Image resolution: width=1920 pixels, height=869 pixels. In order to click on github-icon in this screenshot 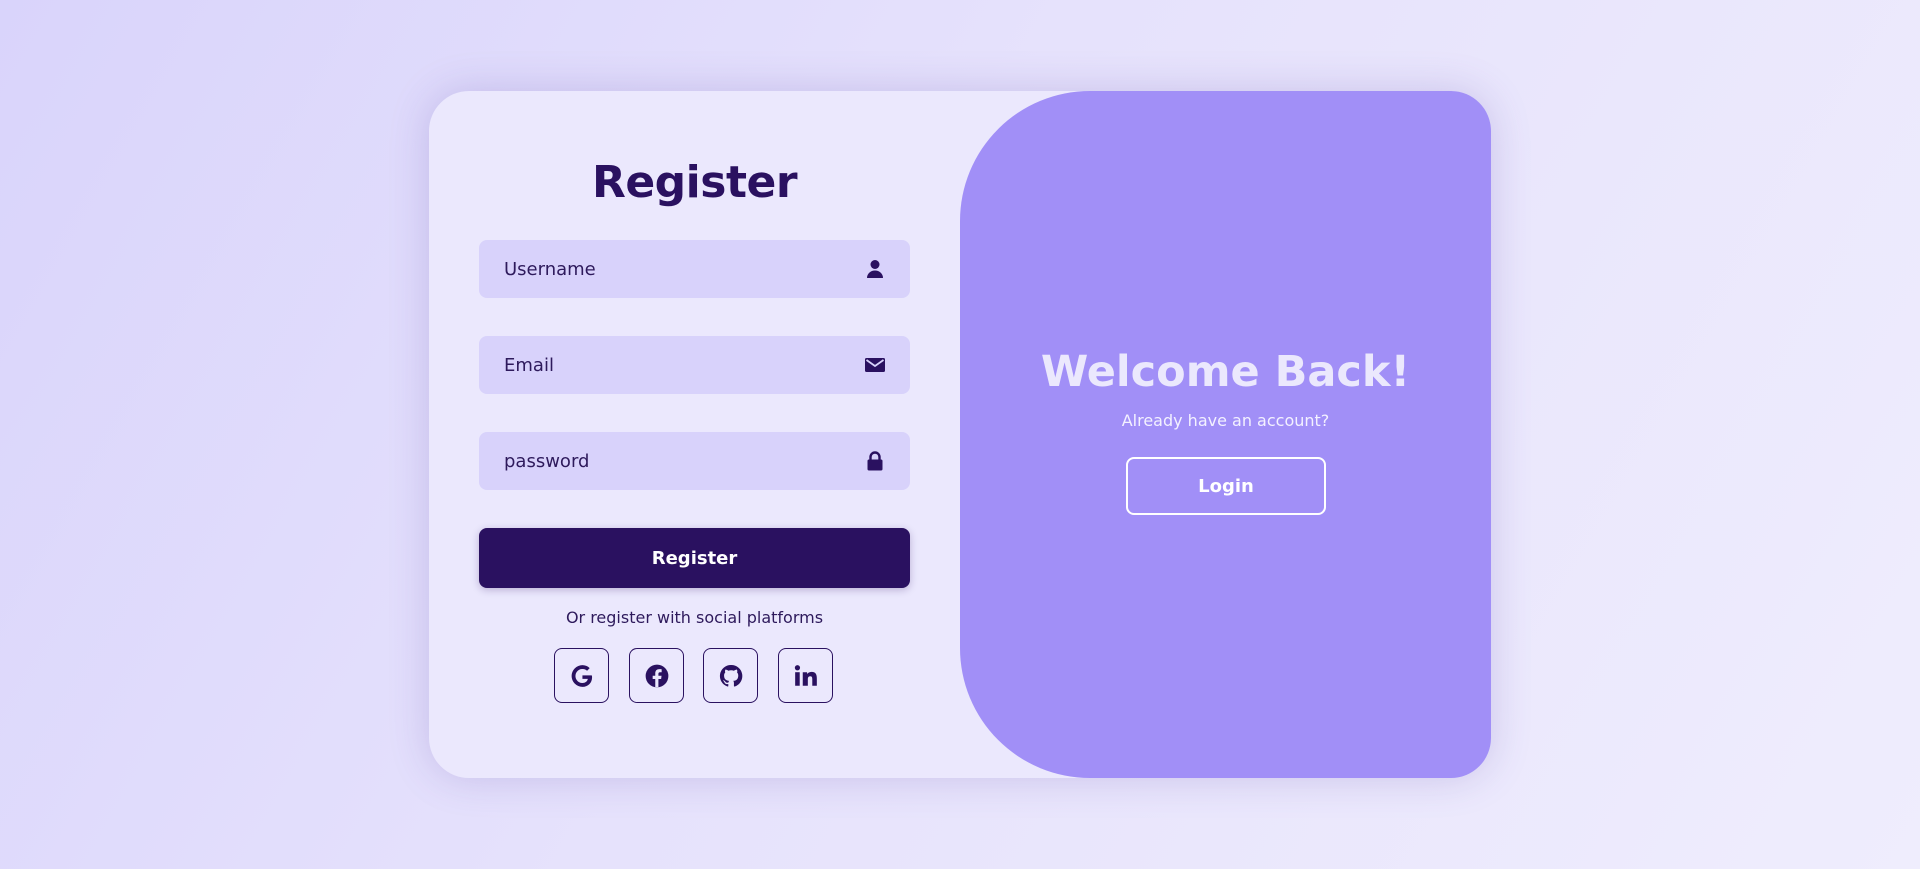, I will do `click(730, 675)`.